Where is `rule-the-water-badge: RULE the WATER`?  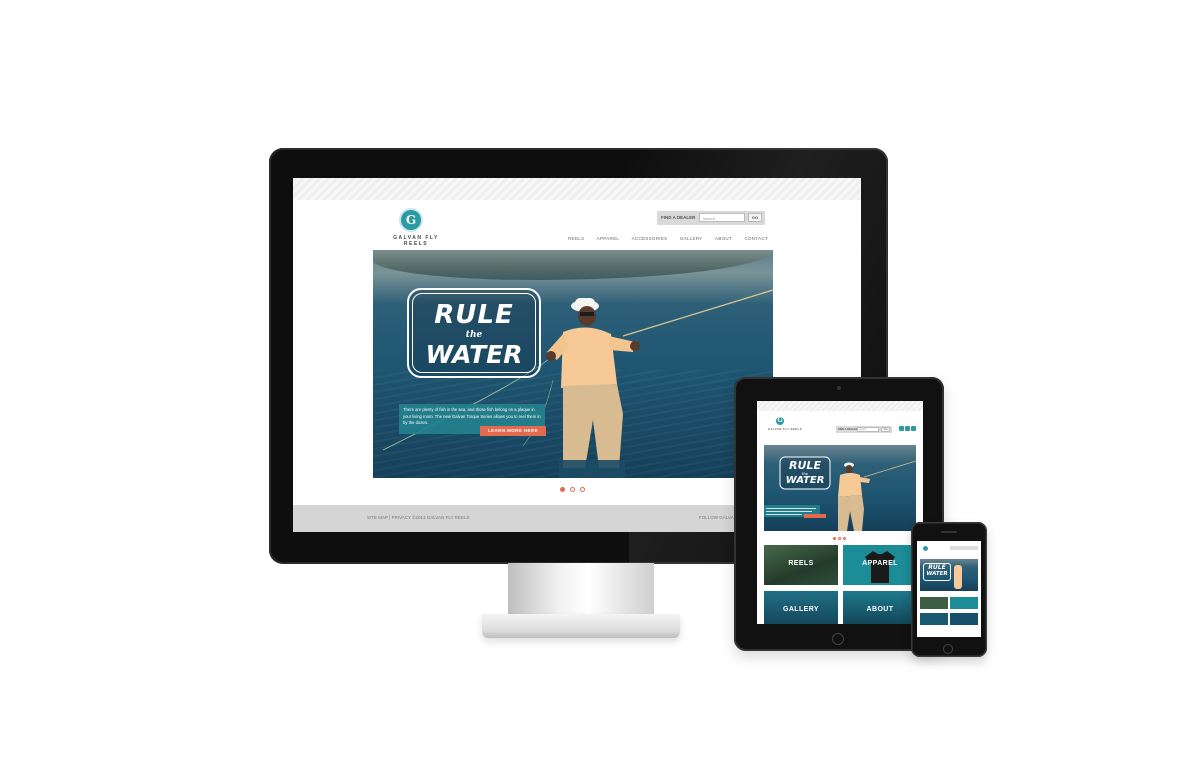
rule-the-water-badge: RULE the WATER is located at coordinates (474, 333).